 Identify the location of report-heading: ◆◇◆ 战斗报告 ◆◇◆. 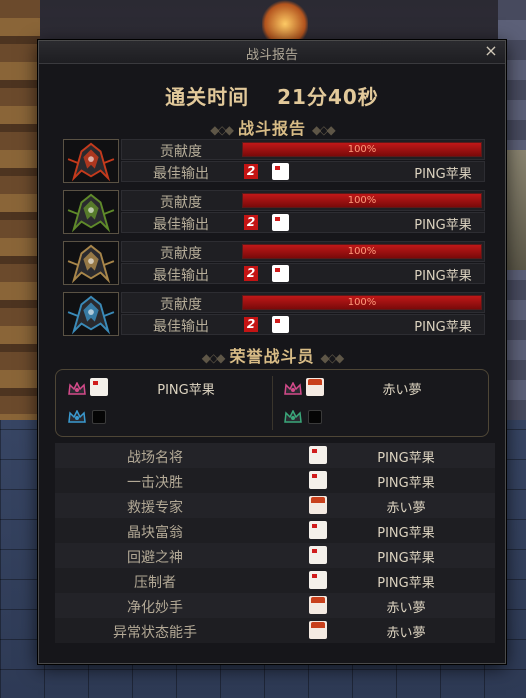
(272, 126).